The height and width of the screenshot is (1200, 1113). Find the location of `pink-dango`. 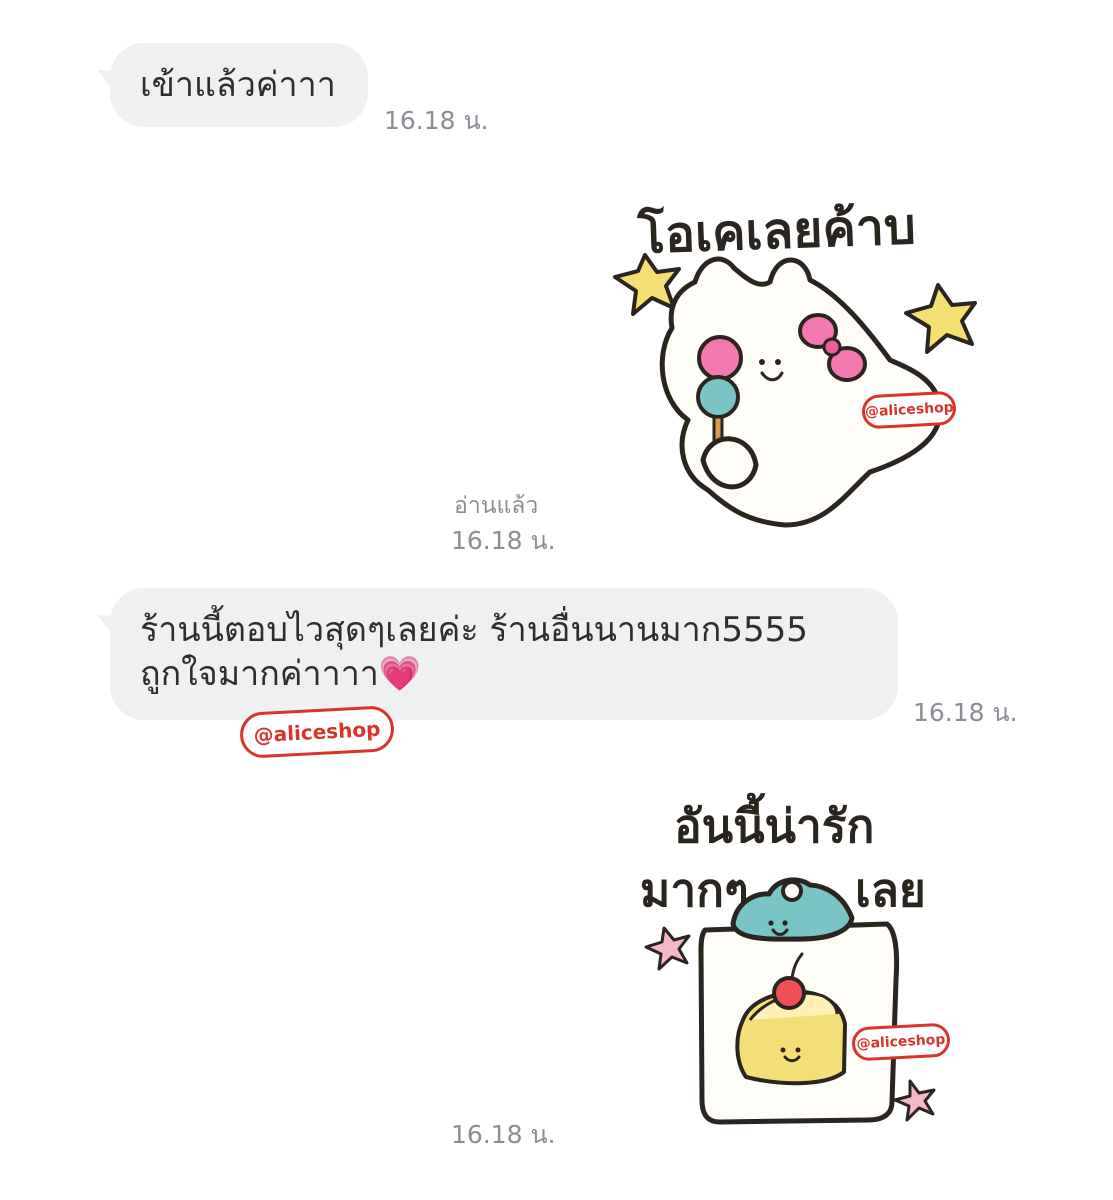

pink-dango is located at coordinates (720, 358).